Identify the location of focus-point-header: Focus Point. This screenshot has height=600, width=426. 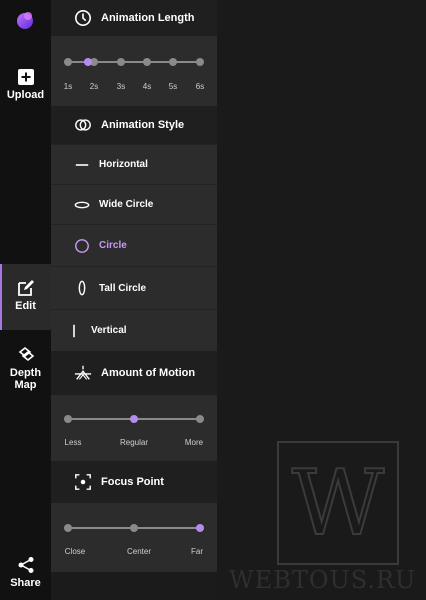
(134, 482).